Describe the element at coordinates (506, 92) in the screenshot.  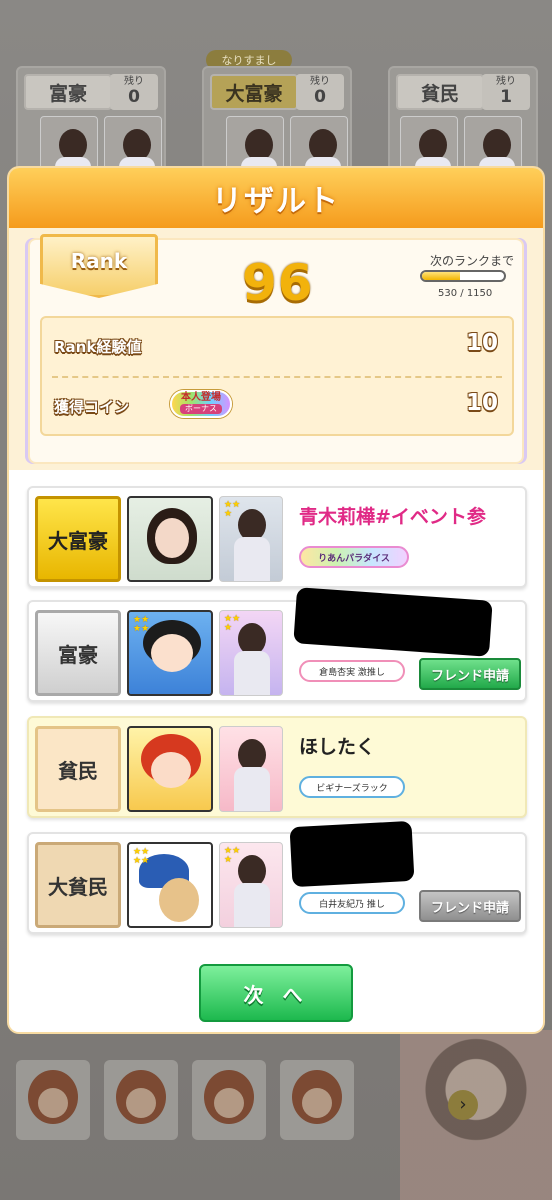
I see `bg-player-remaining: 残り 1` at that location.